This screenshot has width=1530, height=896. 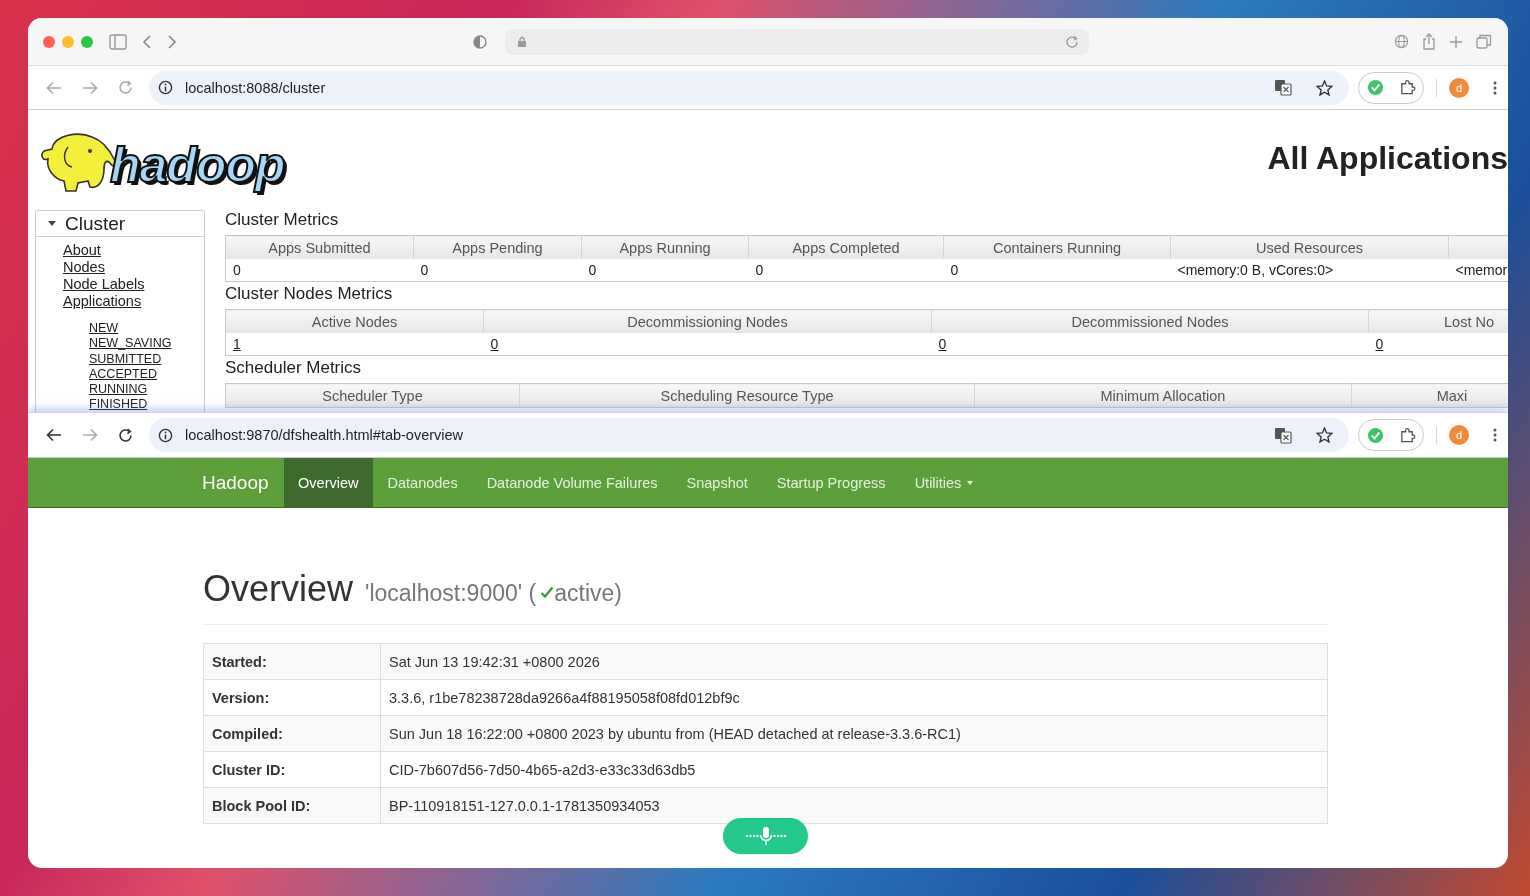 I want to click on voice-input-button, so click(x=765, y=836).